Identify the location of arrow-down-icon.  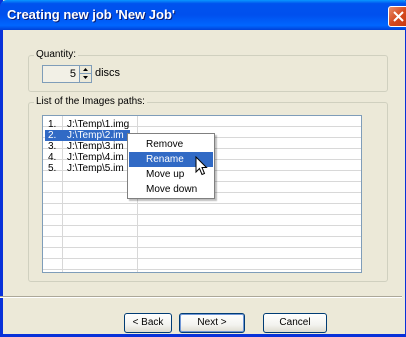
(85, 77).